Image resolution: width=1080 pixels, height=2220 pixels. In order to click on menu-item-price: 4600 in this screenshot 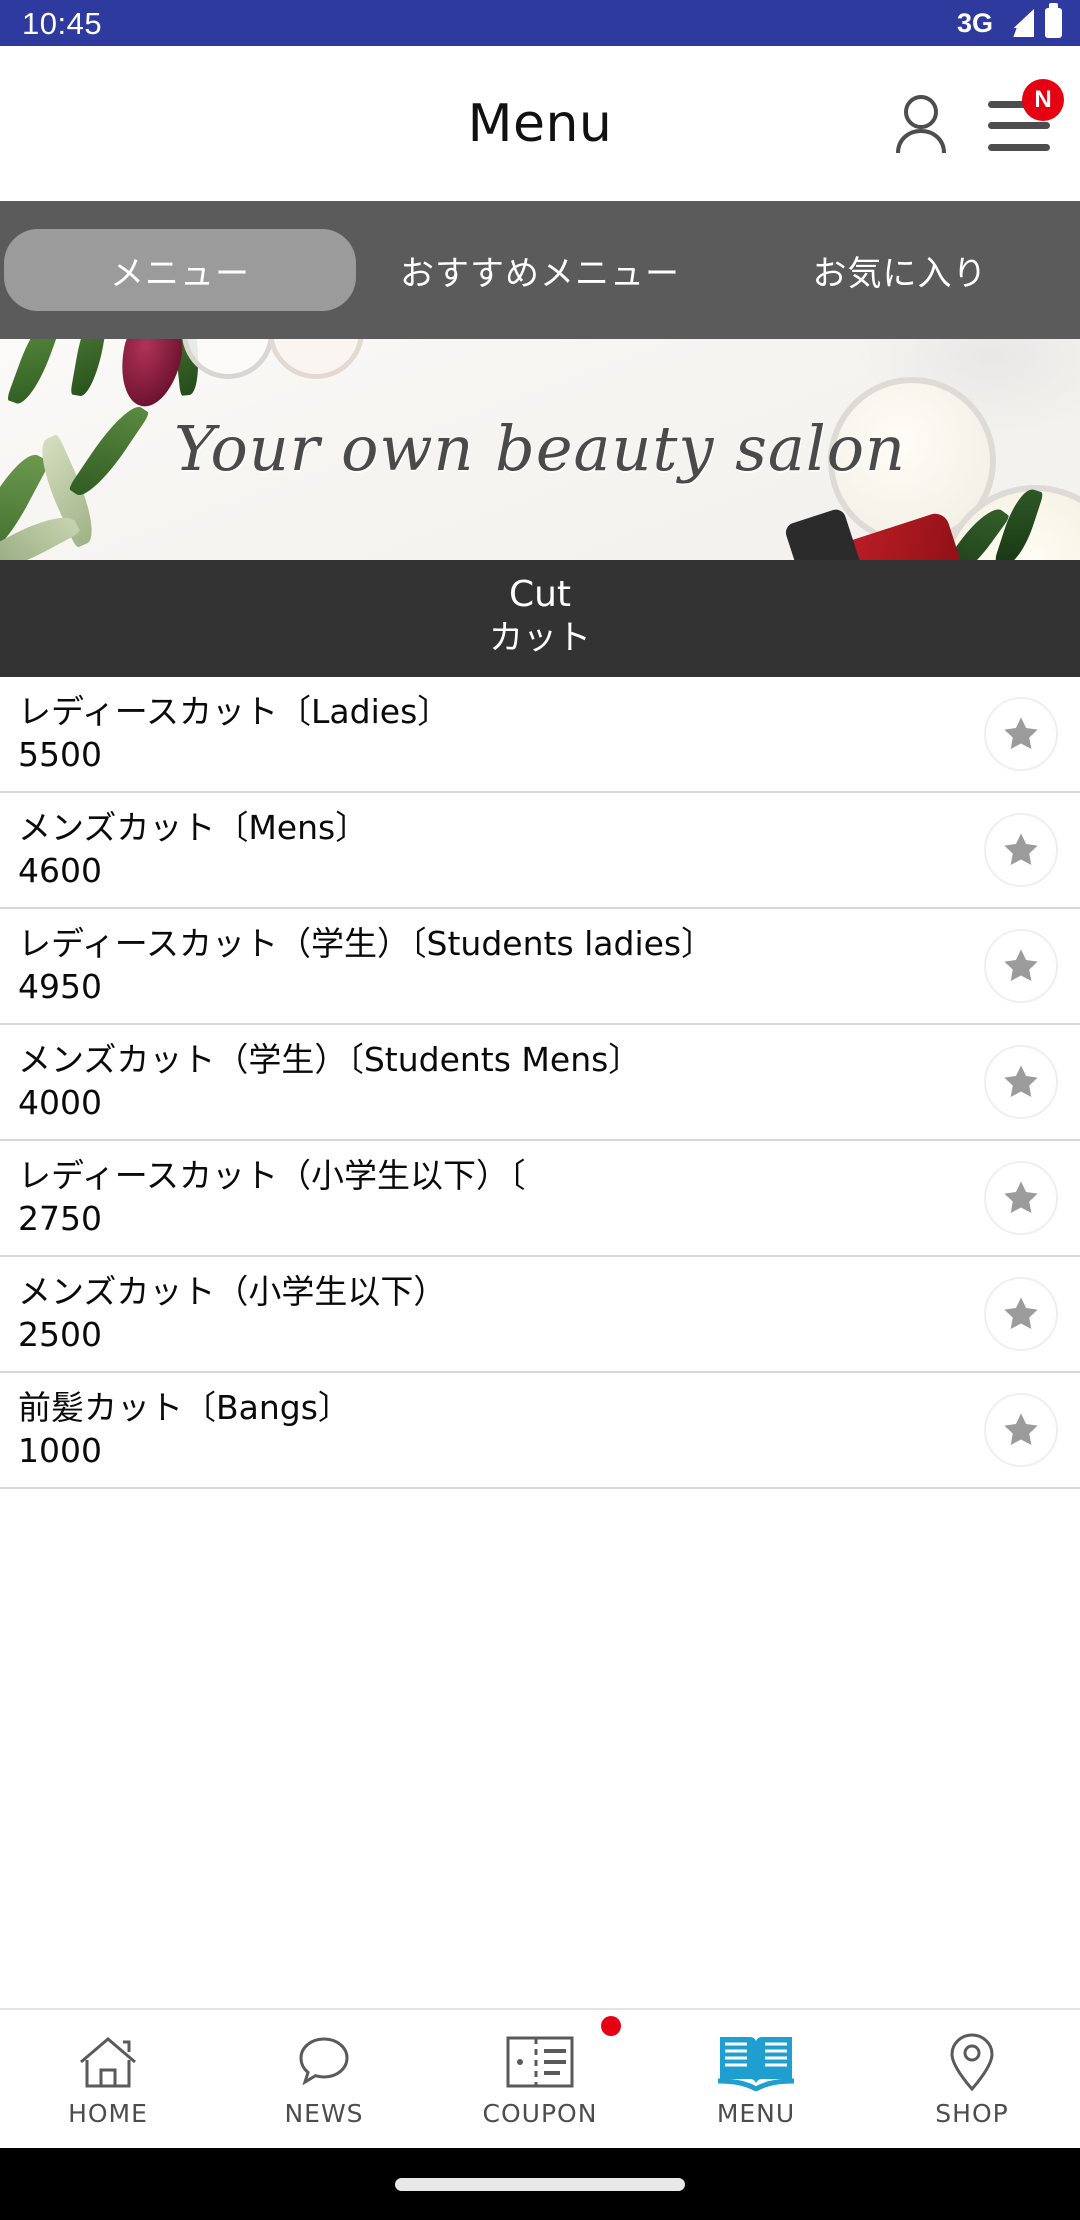, I will do `click(60, 870)`.